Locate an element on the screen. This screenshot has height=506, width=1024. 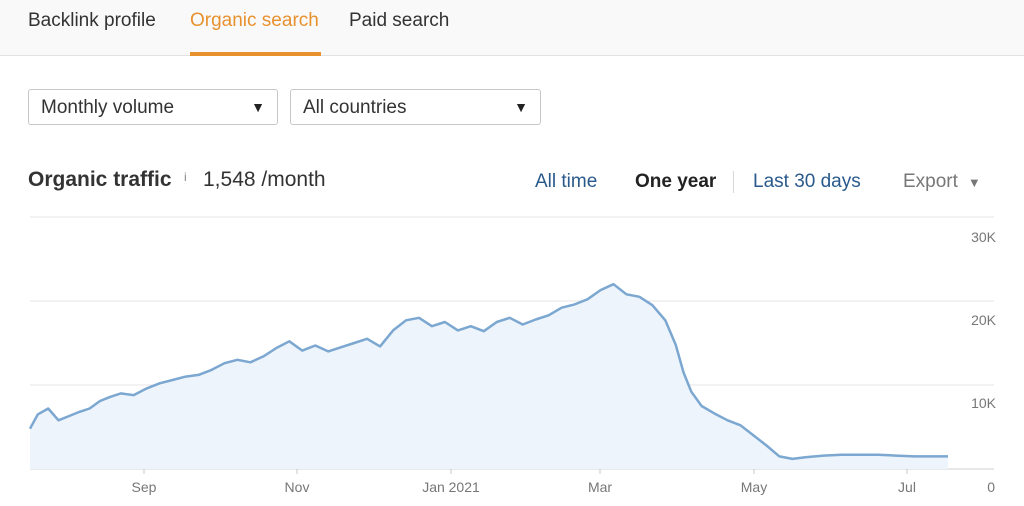
x-tick-label: Jan 2021 is located at coordinates (451, 487).